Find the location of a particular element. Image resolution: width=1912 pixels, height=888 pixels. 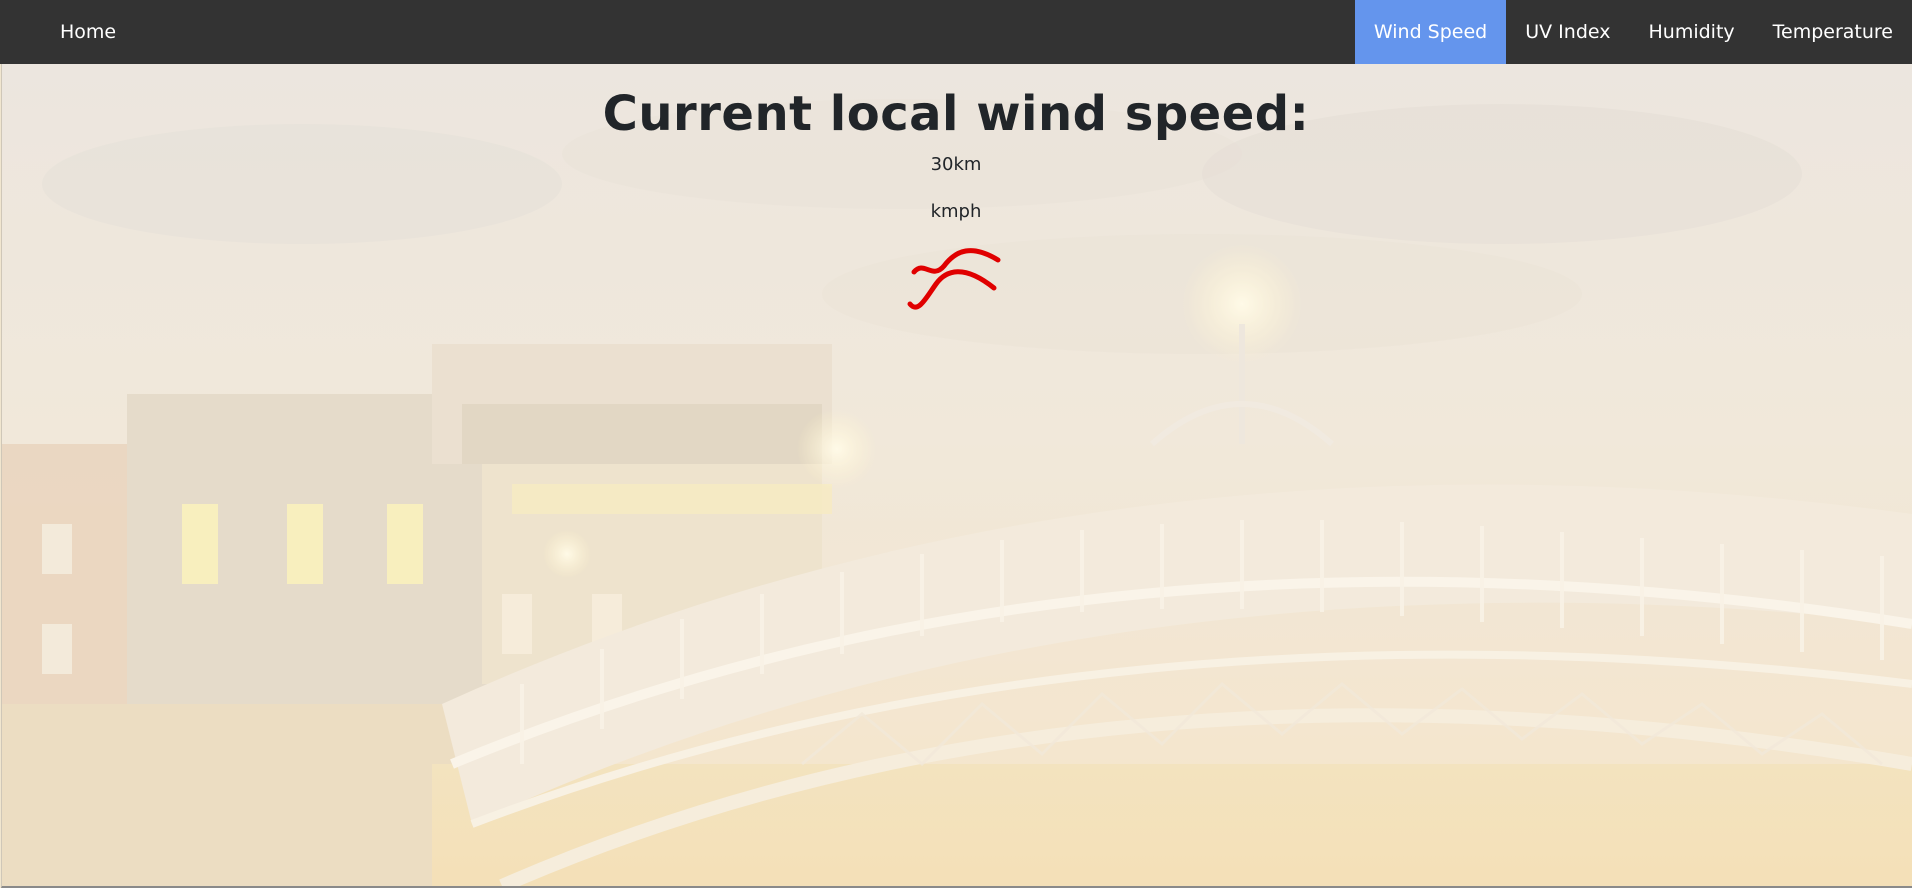

wind-speed-unit: kmph is located at coordinates (956, 211).